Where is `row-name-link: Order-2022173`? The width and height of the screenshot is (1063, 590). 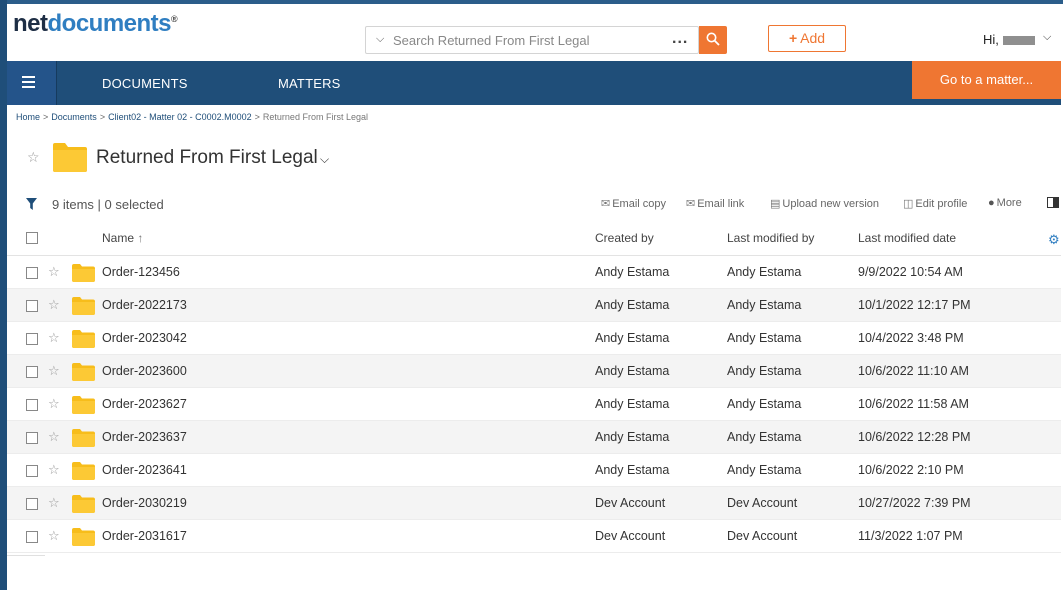 row-name-link: Order-2022173 is located at coordinates (144, 305).